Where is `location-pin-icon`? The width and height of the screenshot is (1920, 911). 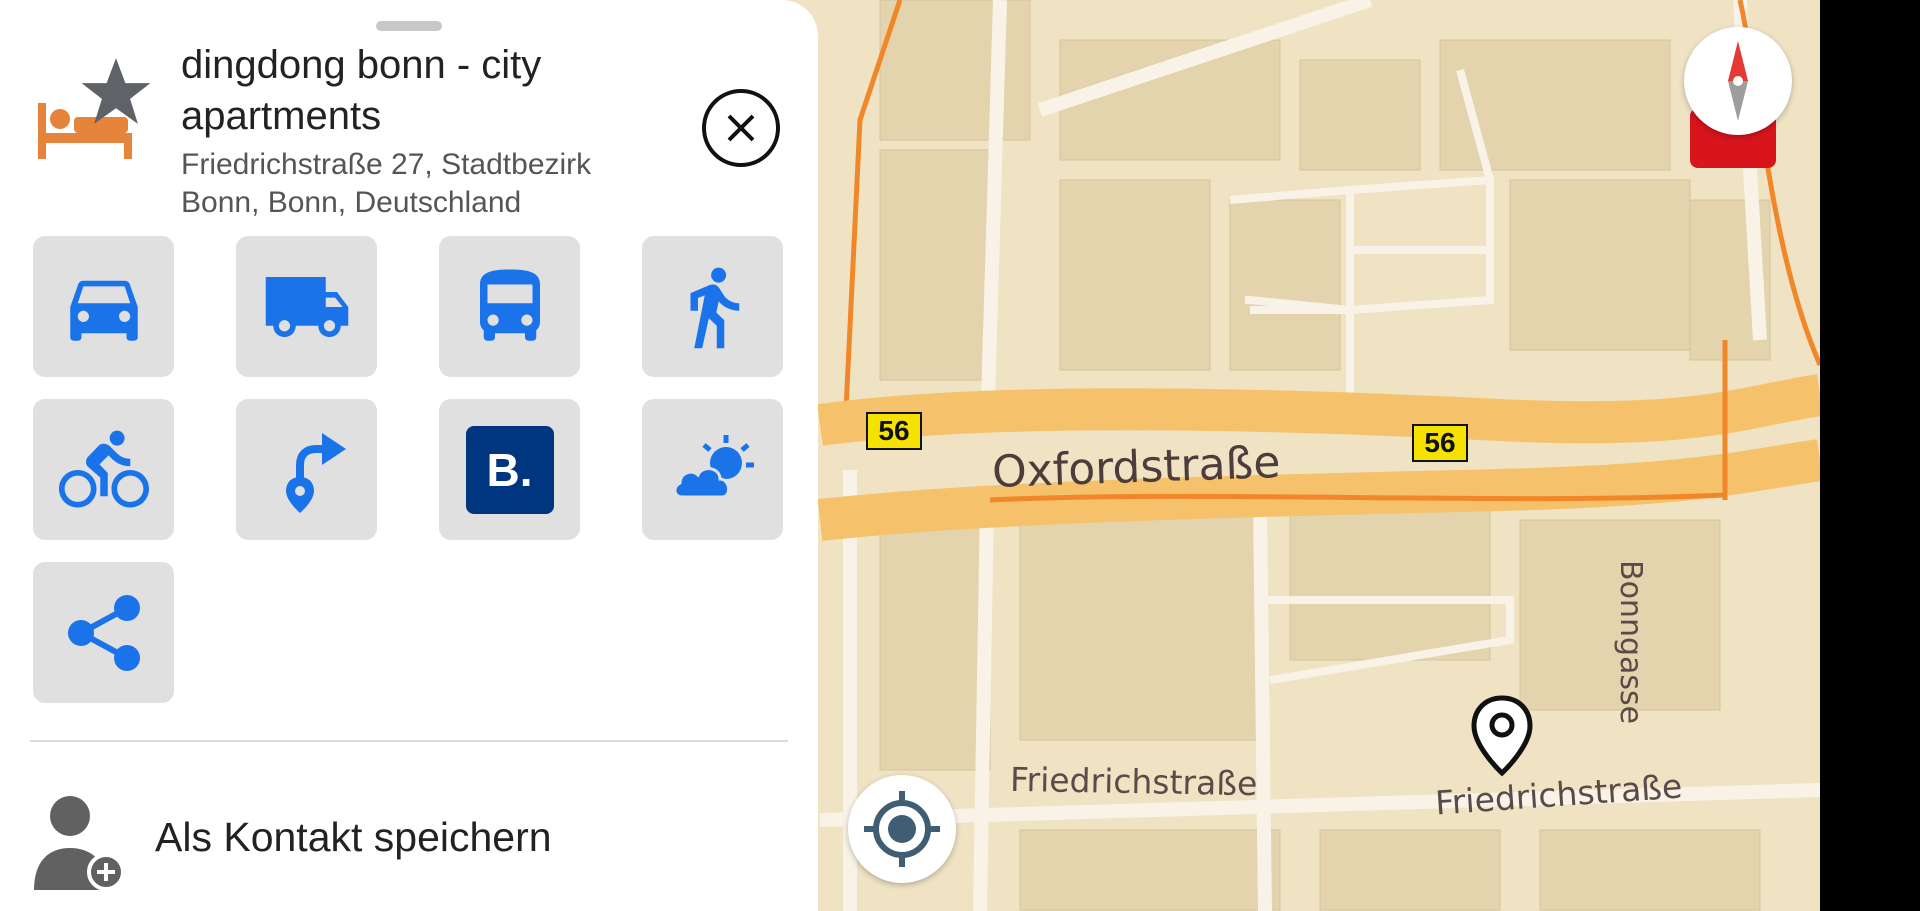
location-pin-icon is located at coordinates (1502, 736).